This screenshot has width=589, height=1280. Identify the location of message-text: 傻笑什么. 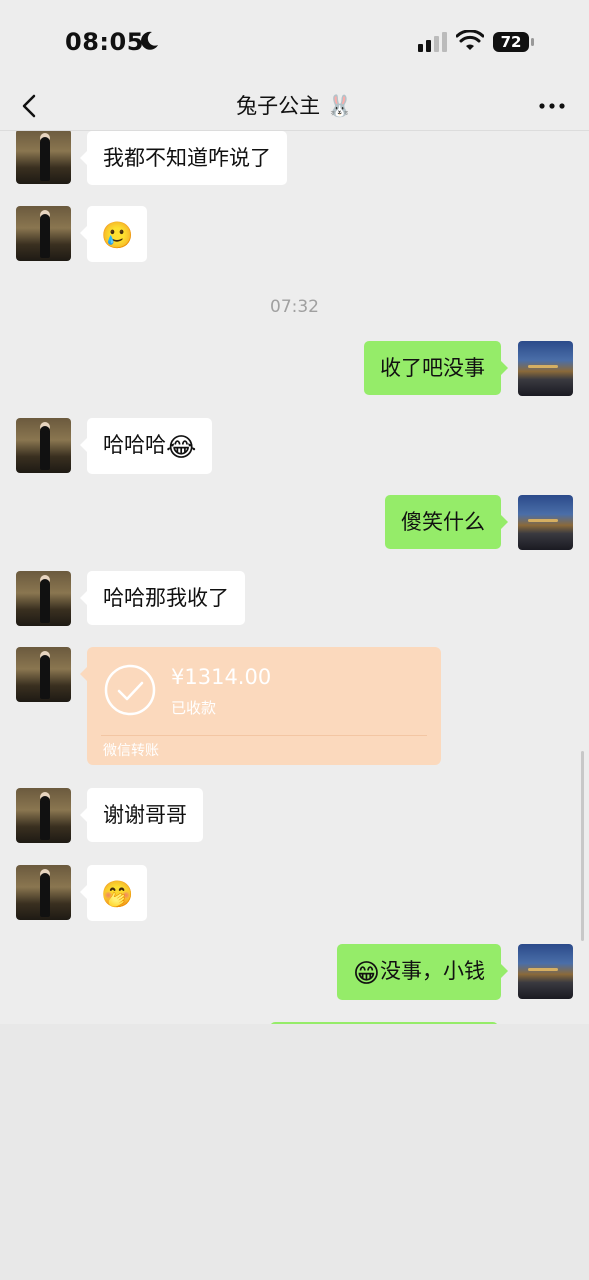
(443, 522).